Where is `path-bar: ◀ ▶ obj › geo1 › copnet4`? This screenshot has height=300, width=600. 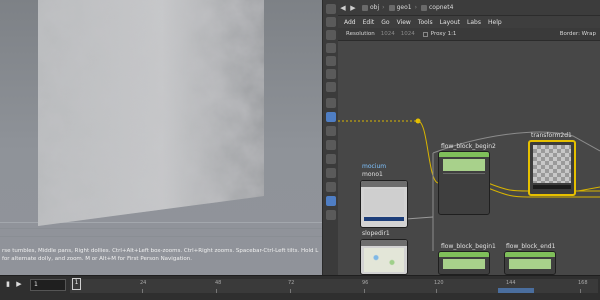 path-bar: ◀ ▶ obj › geo1 › copnet4 is located at coordinates (469, 8).